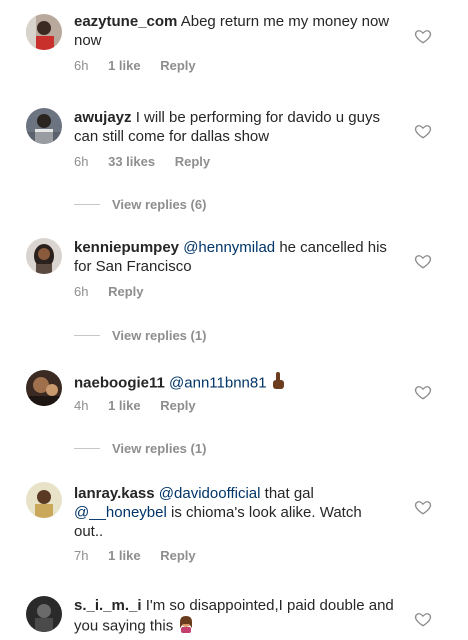  Describe the element at coordinates (126, 247) in the screenshot. I see `comment-username: kenniepumpey` at that location.